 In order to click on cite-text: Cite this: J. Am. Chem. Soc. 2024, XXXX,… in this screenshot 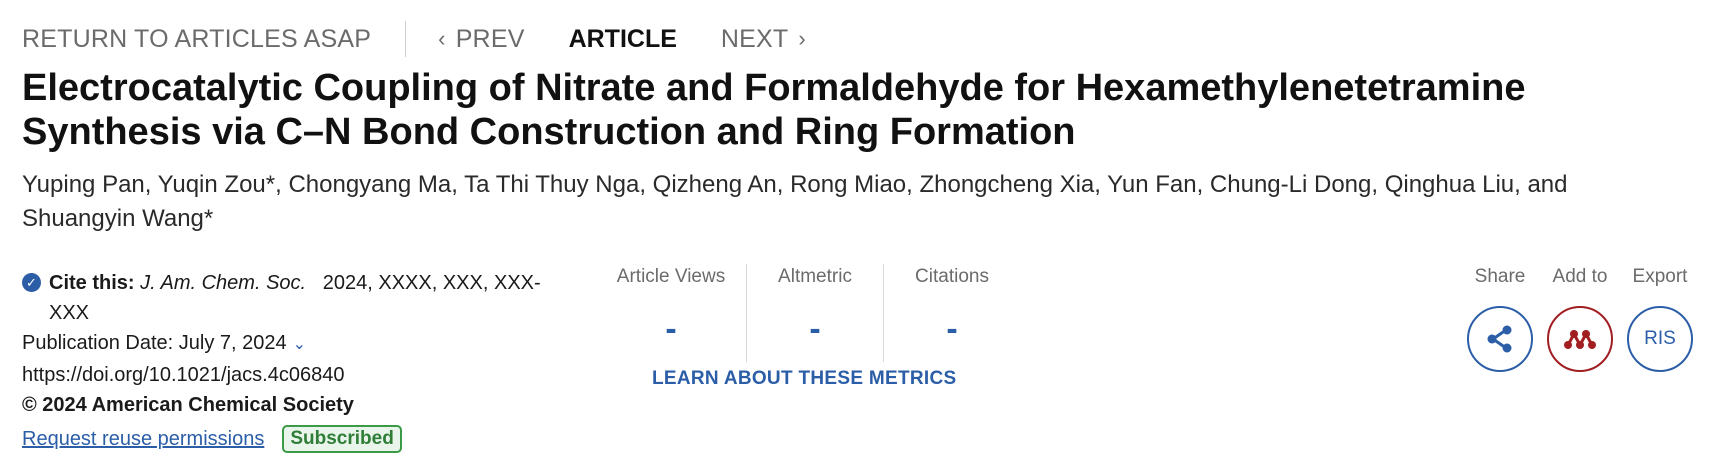, I will do `click(300, 298)`.